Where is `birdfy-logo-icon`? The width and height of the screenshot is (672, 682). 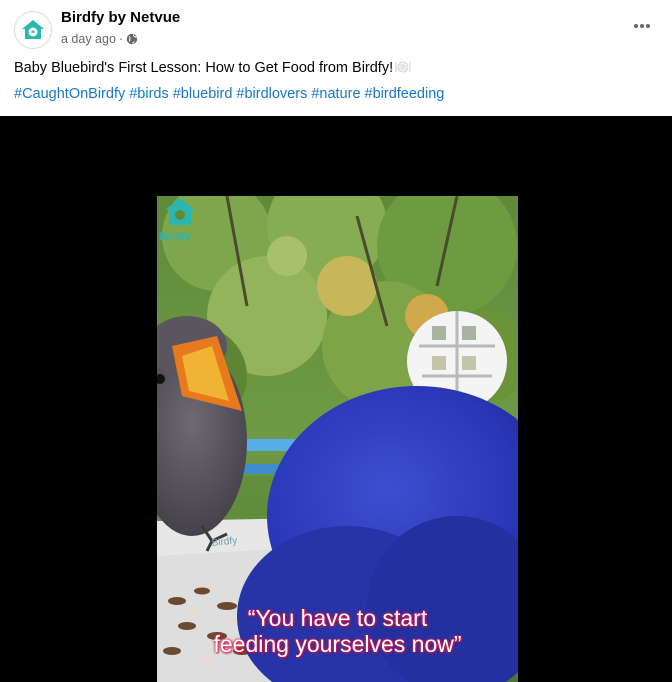 birdfy-logo-icon is located at coordinates (33, 30).